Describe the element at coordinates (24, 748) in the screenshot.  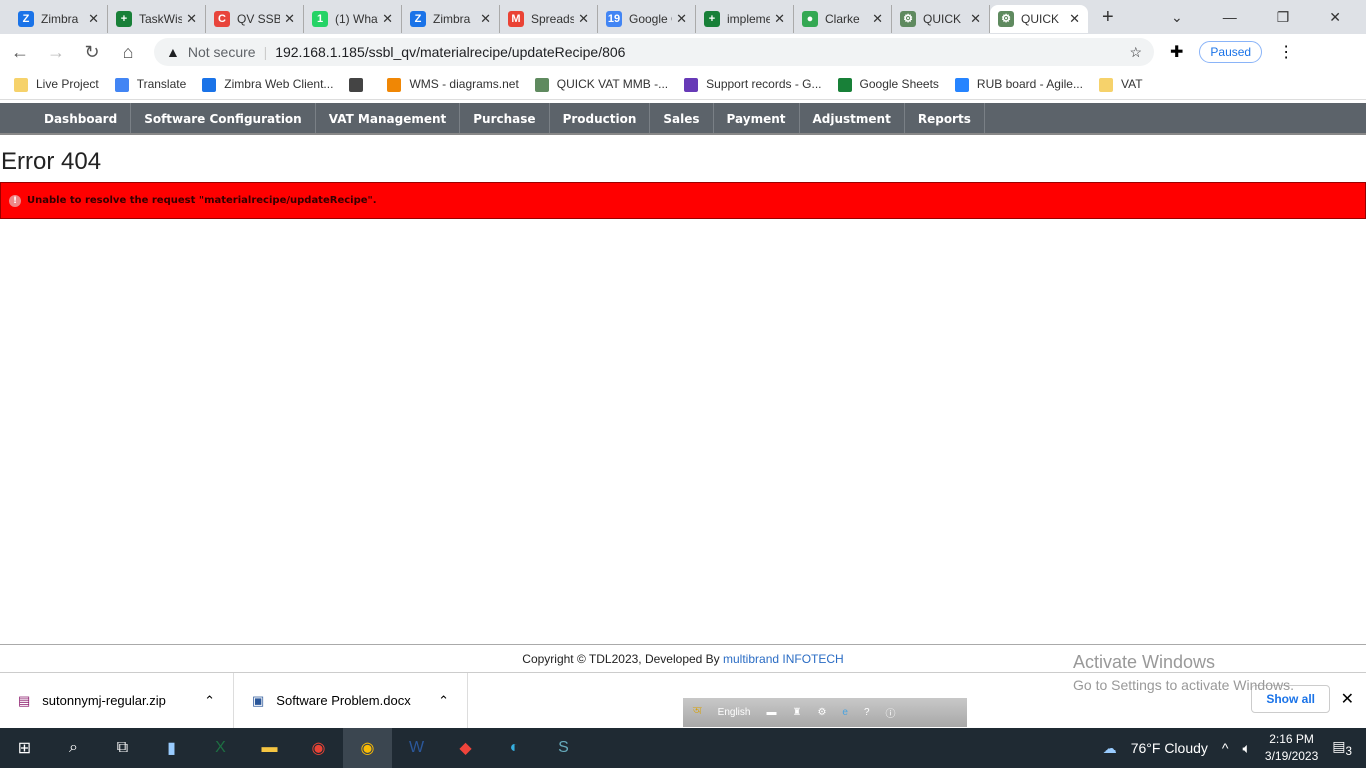
I see `start-icon: ⊞` at that location.